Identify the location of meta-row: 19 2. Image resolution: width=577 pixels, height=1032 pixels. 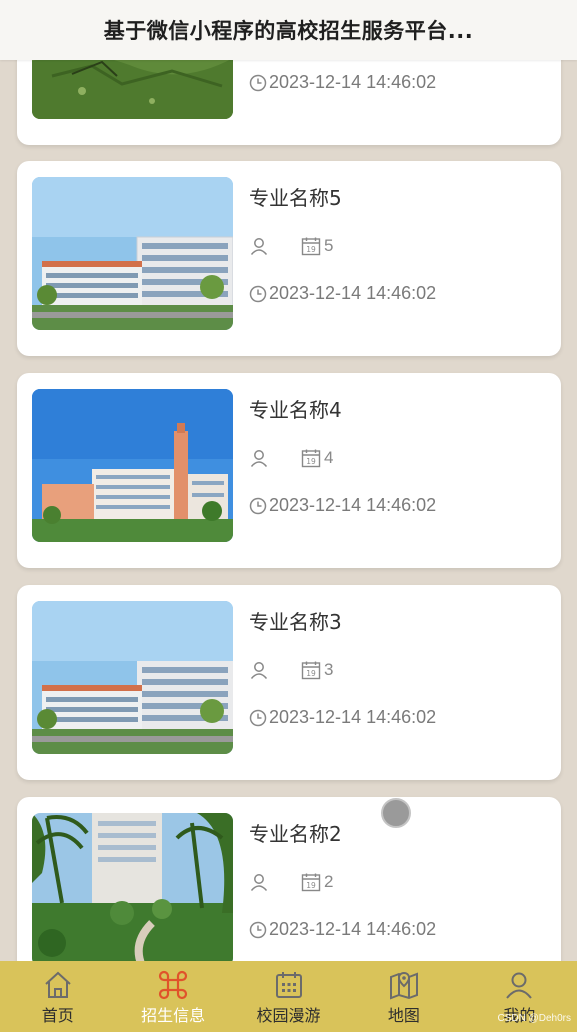
(291, 882).